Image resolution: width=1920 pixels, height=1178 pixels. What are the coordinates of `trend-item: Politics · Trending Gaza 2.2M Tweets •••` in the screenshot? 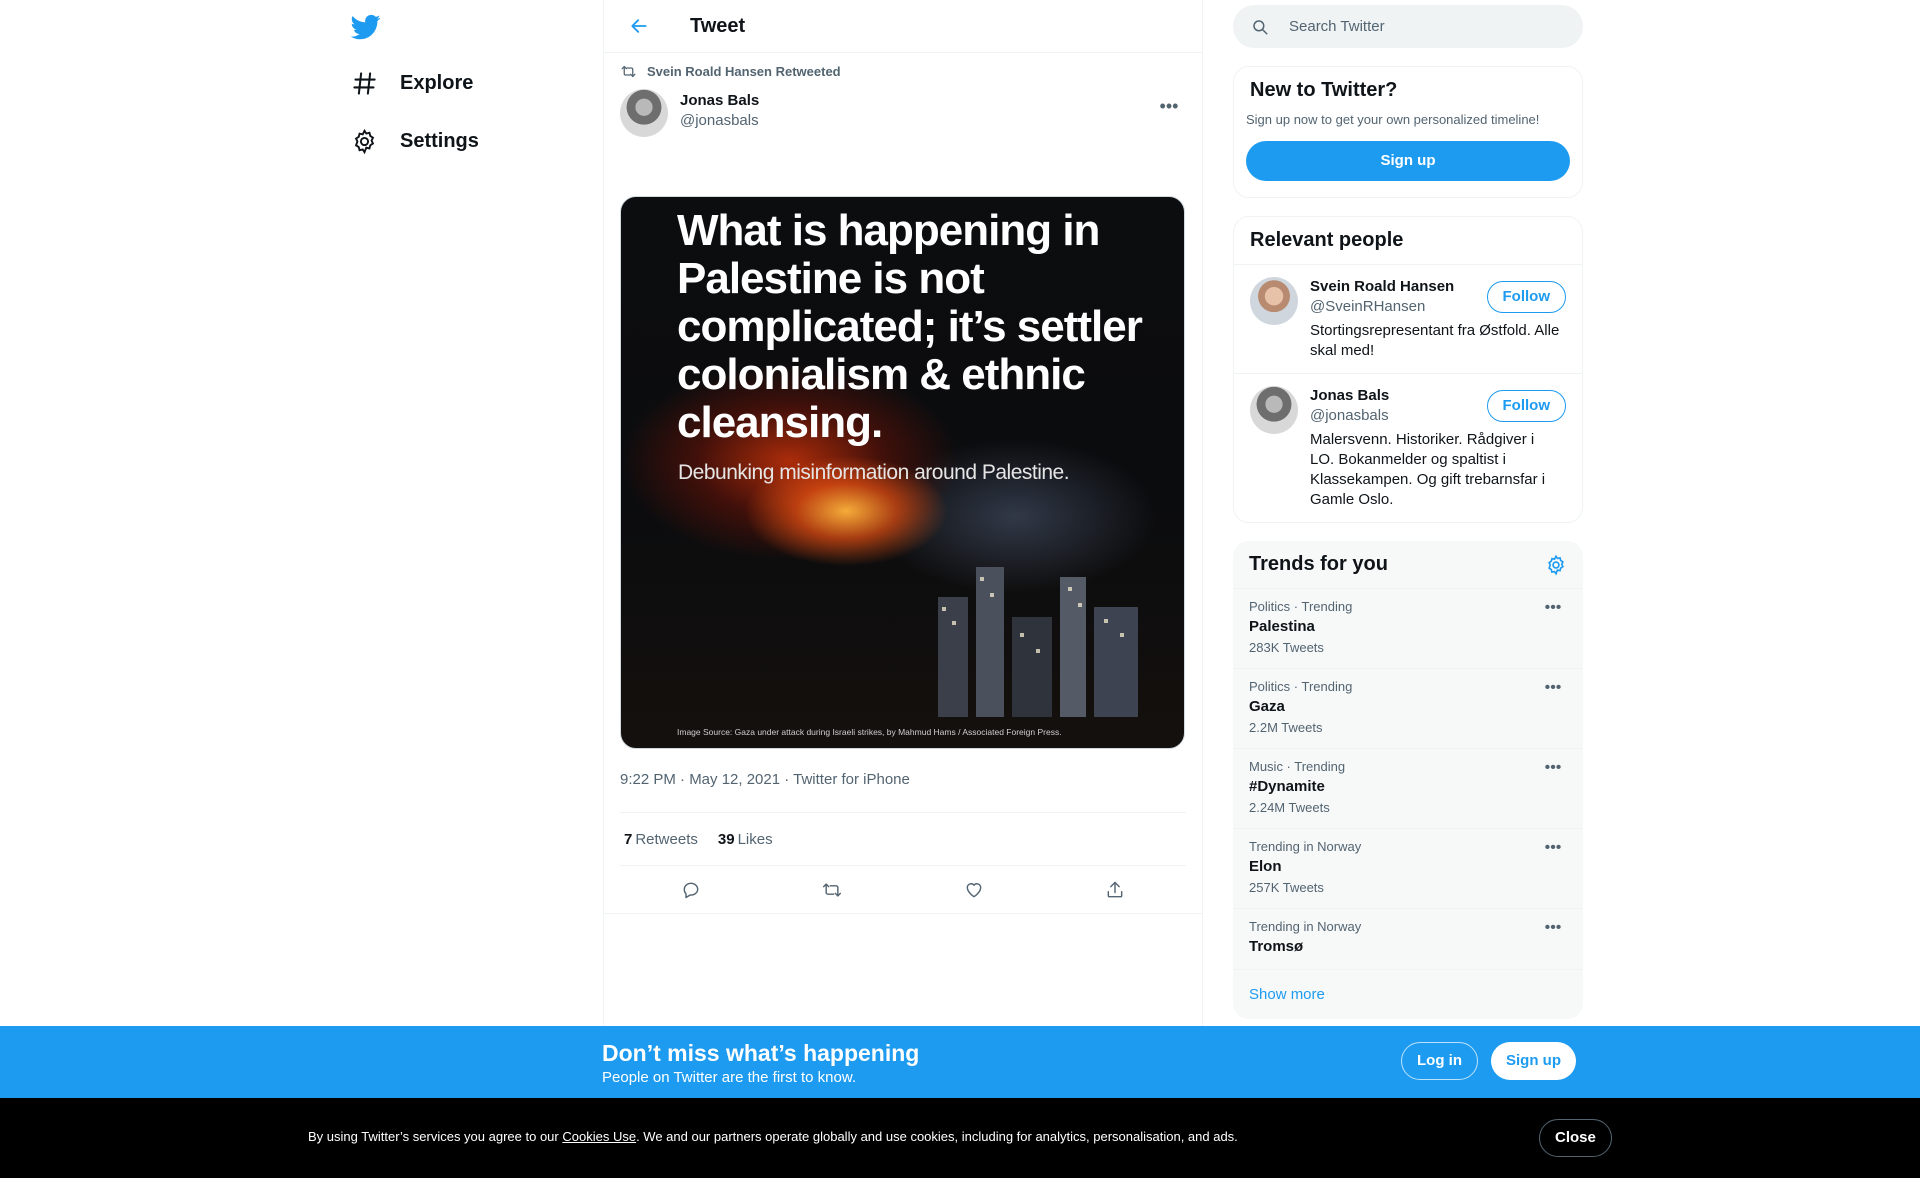 It's located at (1408, 709).